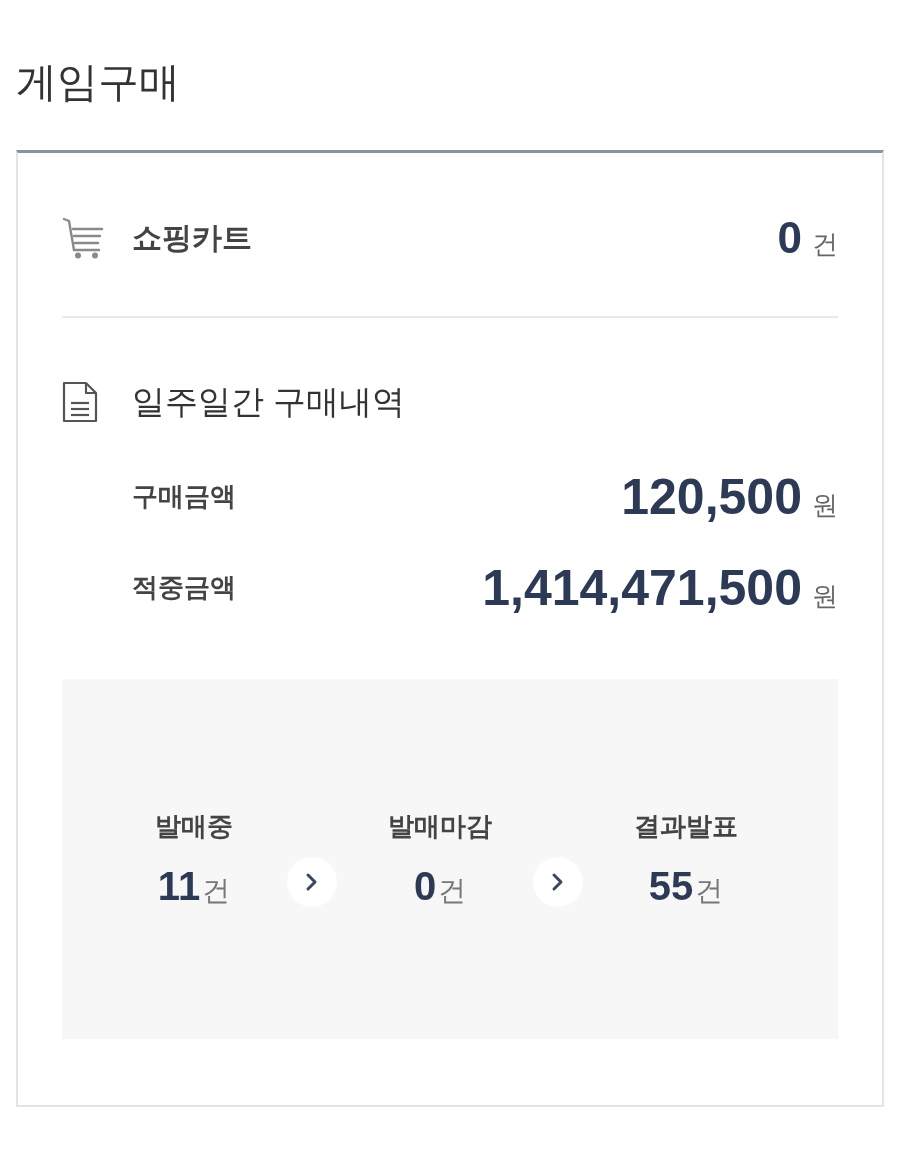 The width and height of the screenshot is (900, 1154). What do you see at coordinates (440, 826) in the screenshot?
I see `stage-label: 발매마감` at bounding box center [440, 826].